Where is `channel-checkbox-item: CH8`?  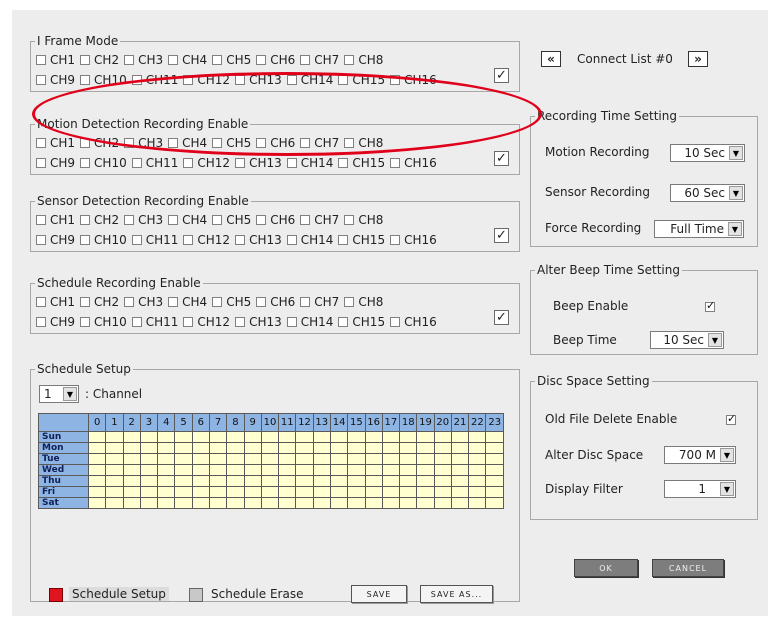 channel-checkbox-item: CH8 is located at coordinates (363, 302).